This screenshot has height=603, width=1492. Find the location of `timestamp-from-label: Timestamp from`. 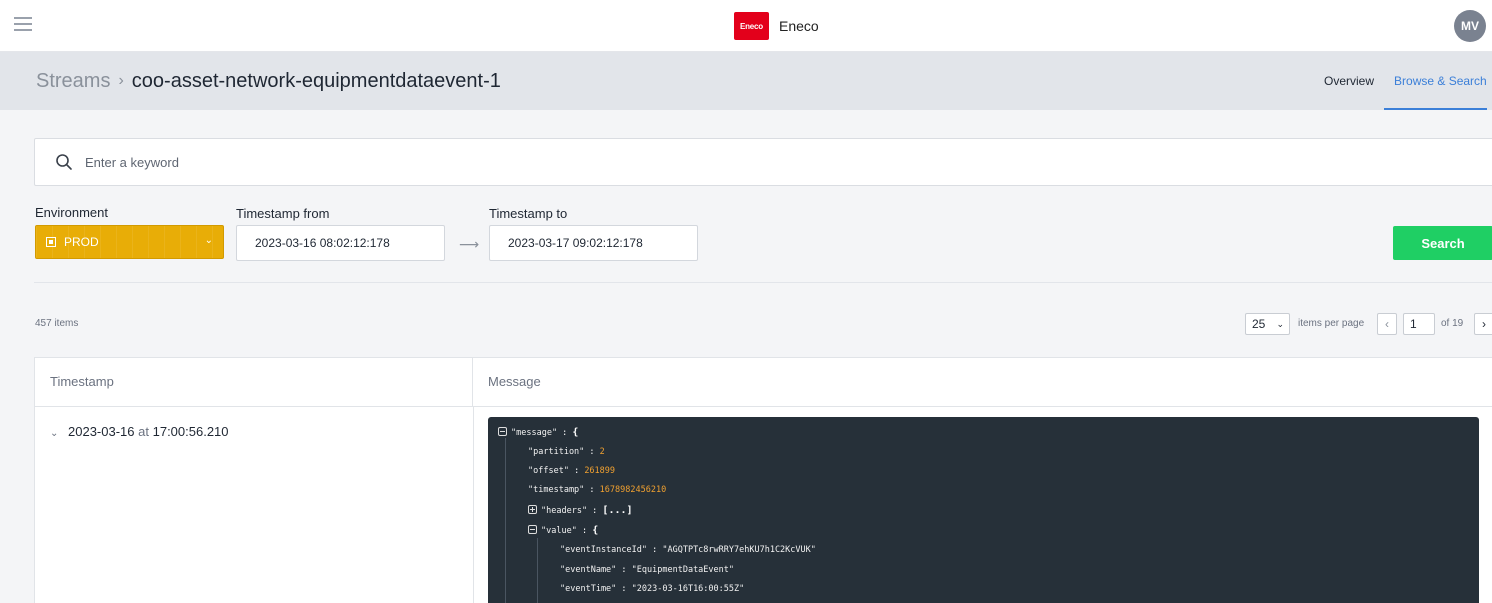

timestamp-from-label: Timestamp from is located at coordinates (283, 213).